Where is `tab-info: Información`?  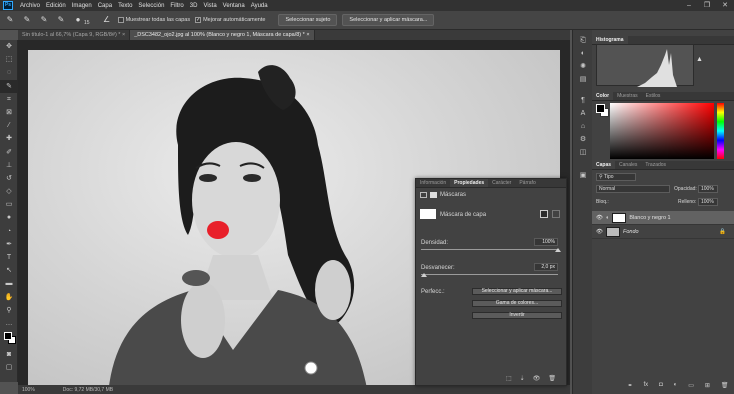 tab-info: Información is located at coordinates (433, 183).